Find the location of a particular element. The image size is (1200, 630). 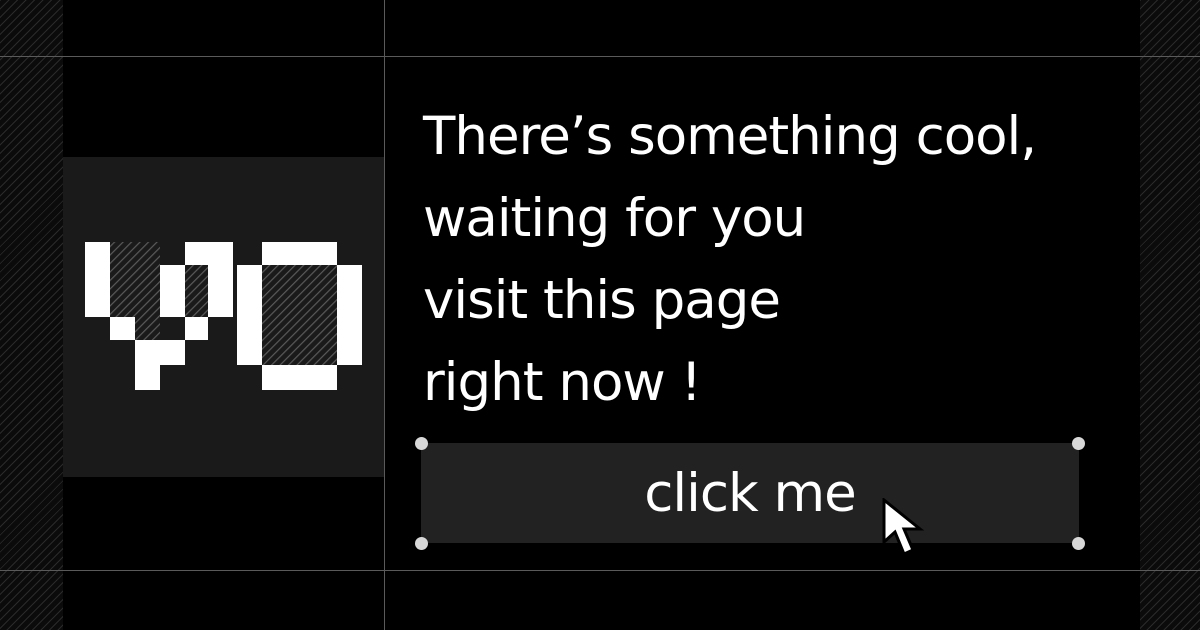

letter-o-icon is located at coordinates (299, 316).